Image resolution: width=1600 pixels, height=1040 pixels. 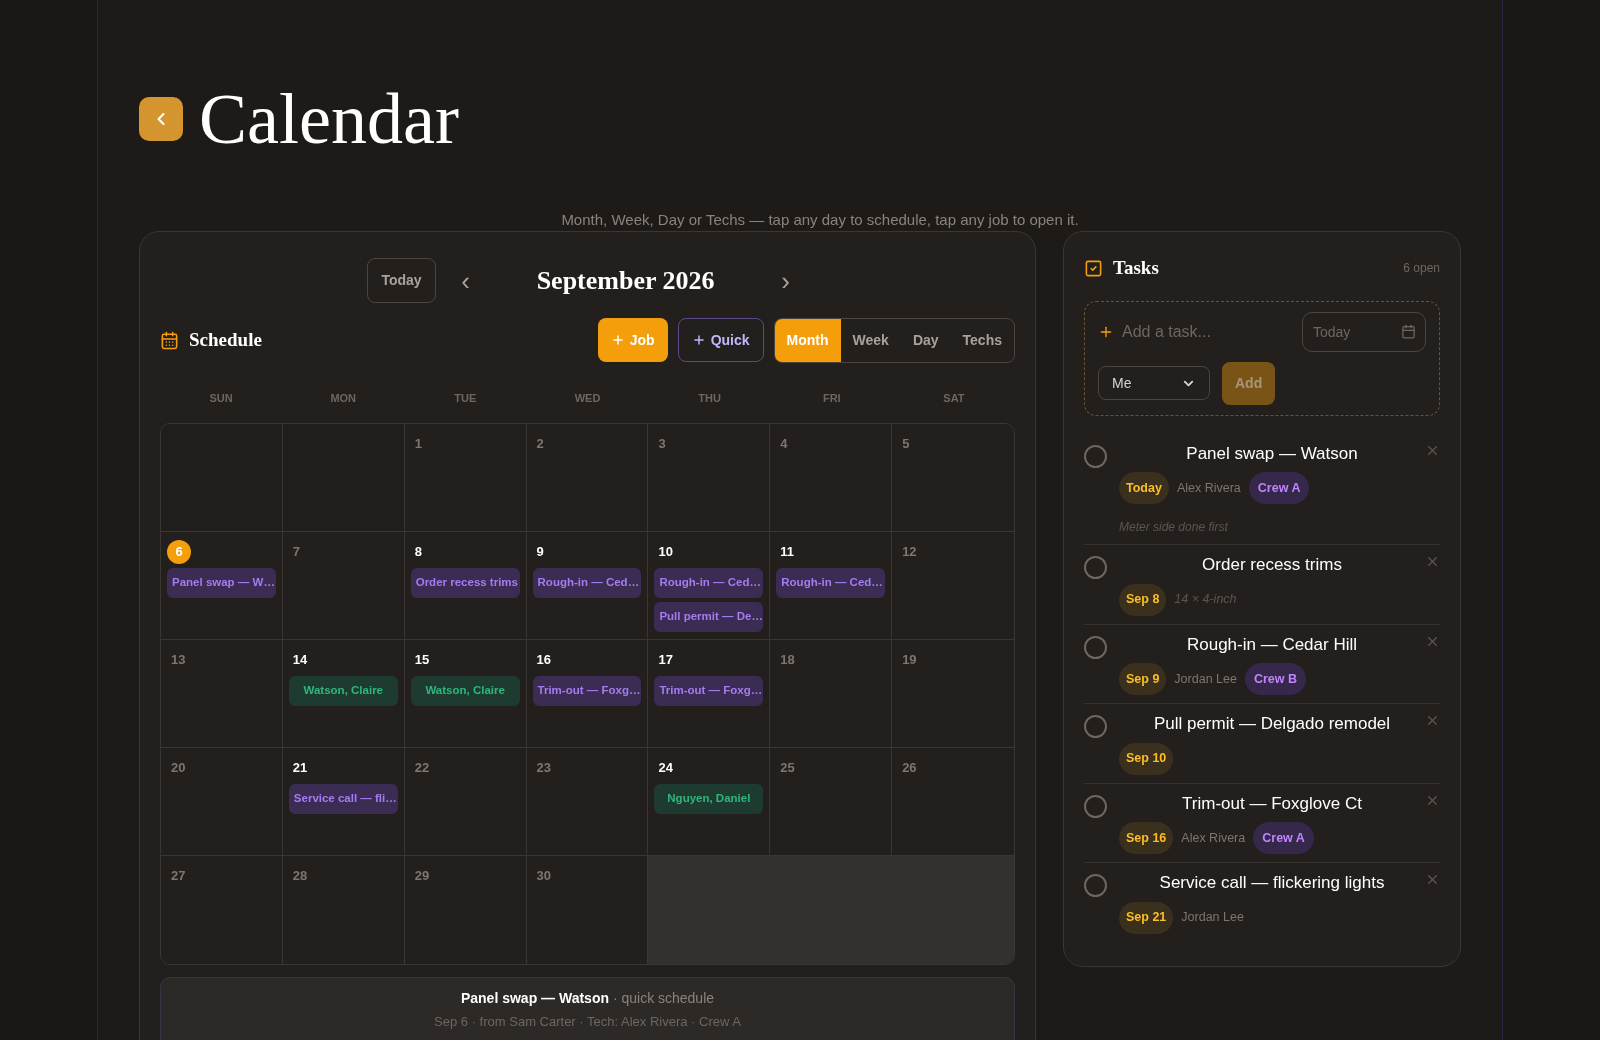 What do you see at coordinates (221, 398) in the screenshot?
I see `weekday-label: SUN` at bounding box center [221, 398].